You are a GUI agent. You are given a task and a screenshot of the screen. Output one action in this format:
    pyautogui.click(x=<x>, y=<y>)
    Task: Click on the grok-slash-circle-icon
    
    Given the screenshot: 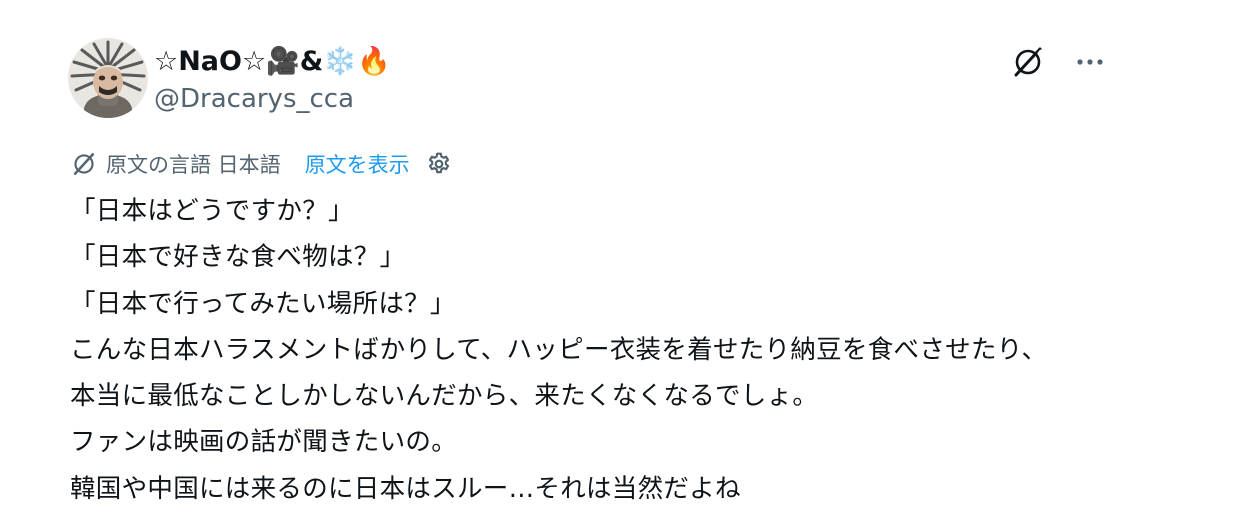 What is the action you would take?
    pyautogui.click(x=1028, y=62)
    